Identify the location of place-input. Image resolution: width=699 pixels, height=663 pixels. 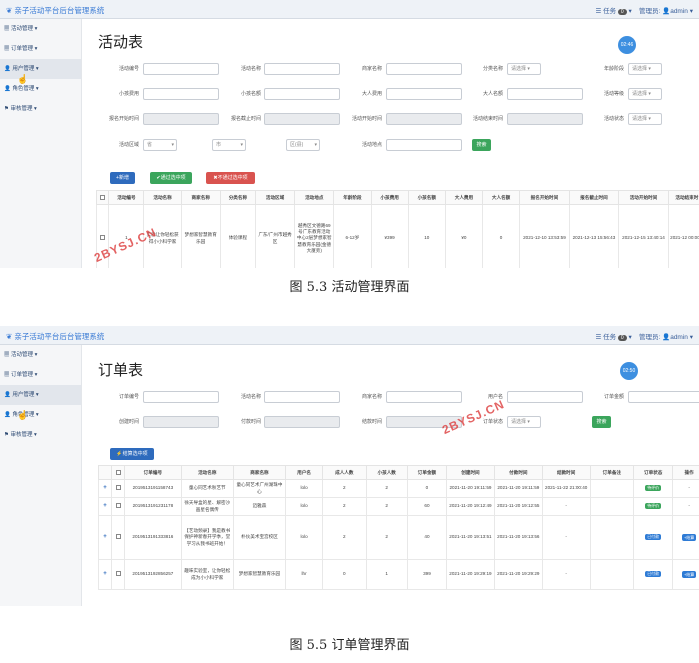
(424, 145).